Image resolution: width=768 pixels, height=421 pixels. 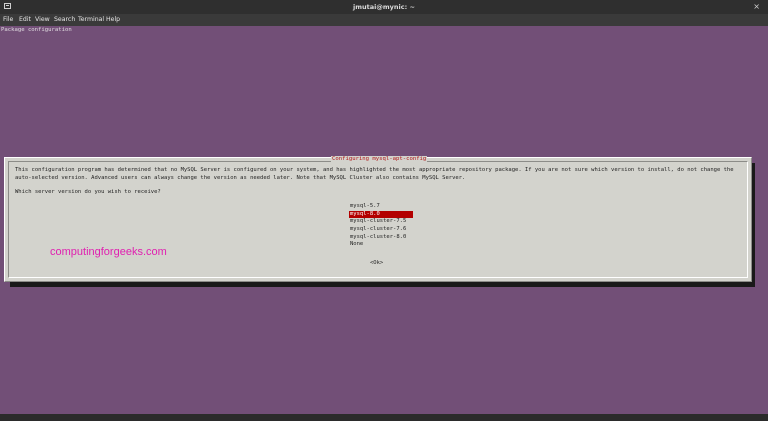 I want to click on option-mysql-5-7: mysql-5.7, so click(x=381, y=207).